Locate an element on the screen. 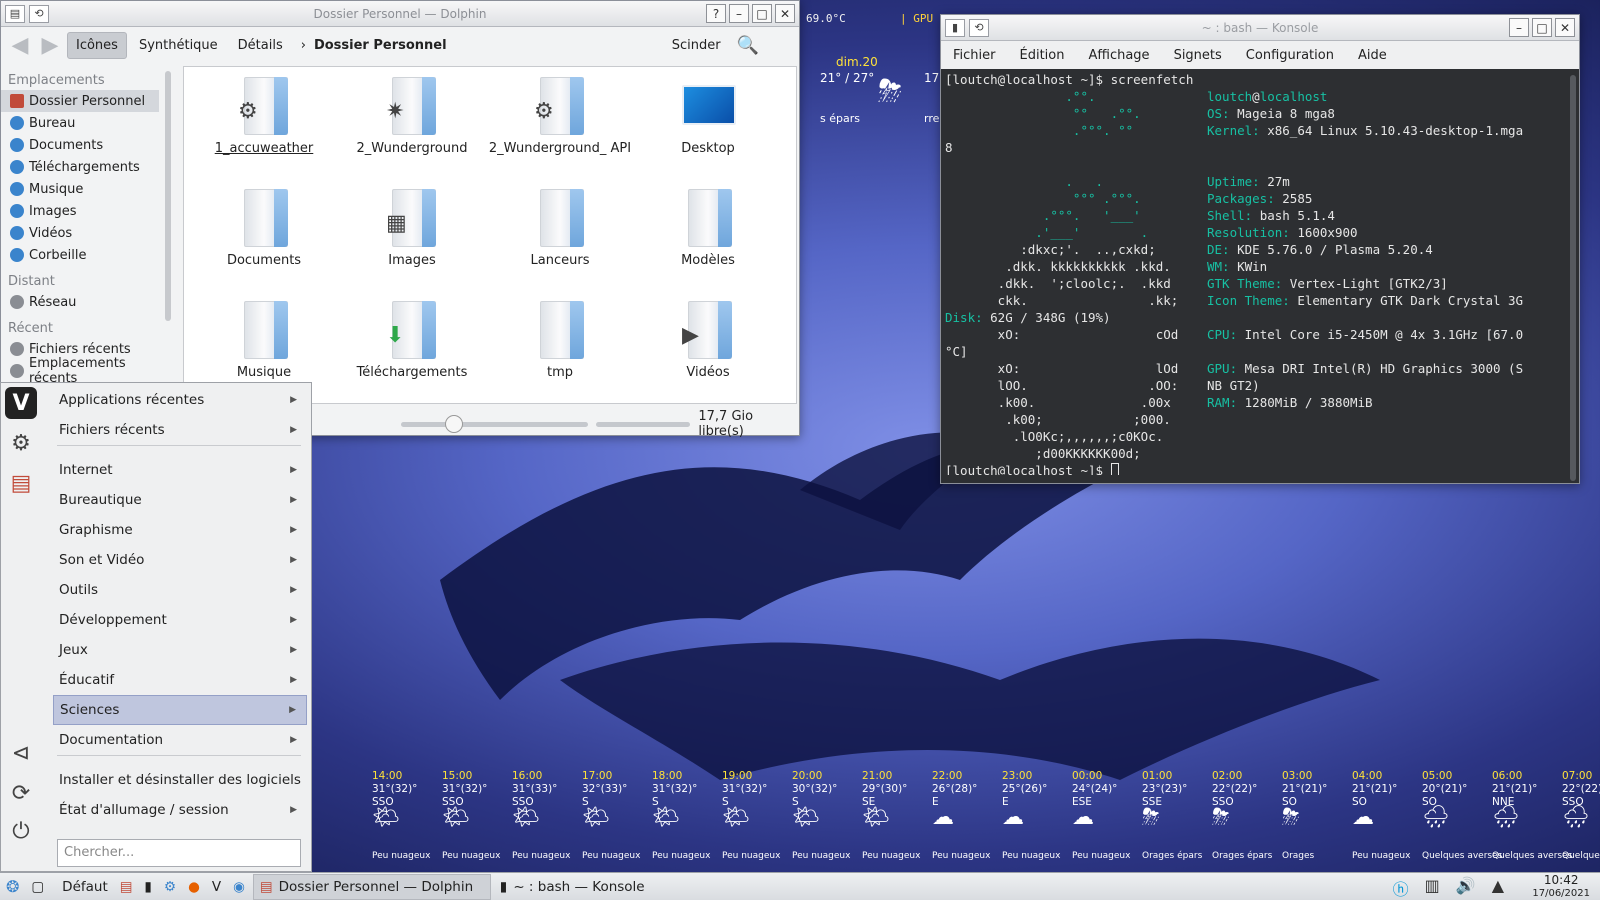  updater-icon: ◉ is located at coordinates (239, 887).